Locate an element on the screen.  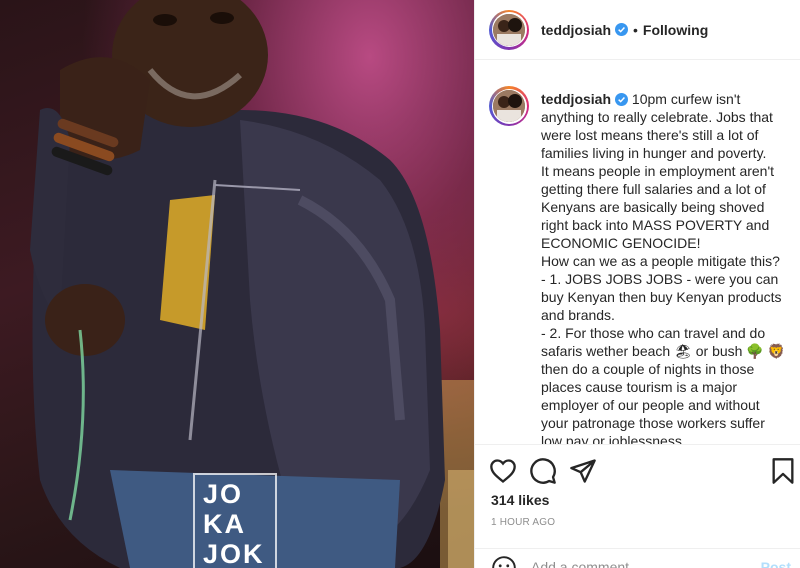
caption-line: anything to really celebrate. Jobs that is located at coordinates (657, 117).